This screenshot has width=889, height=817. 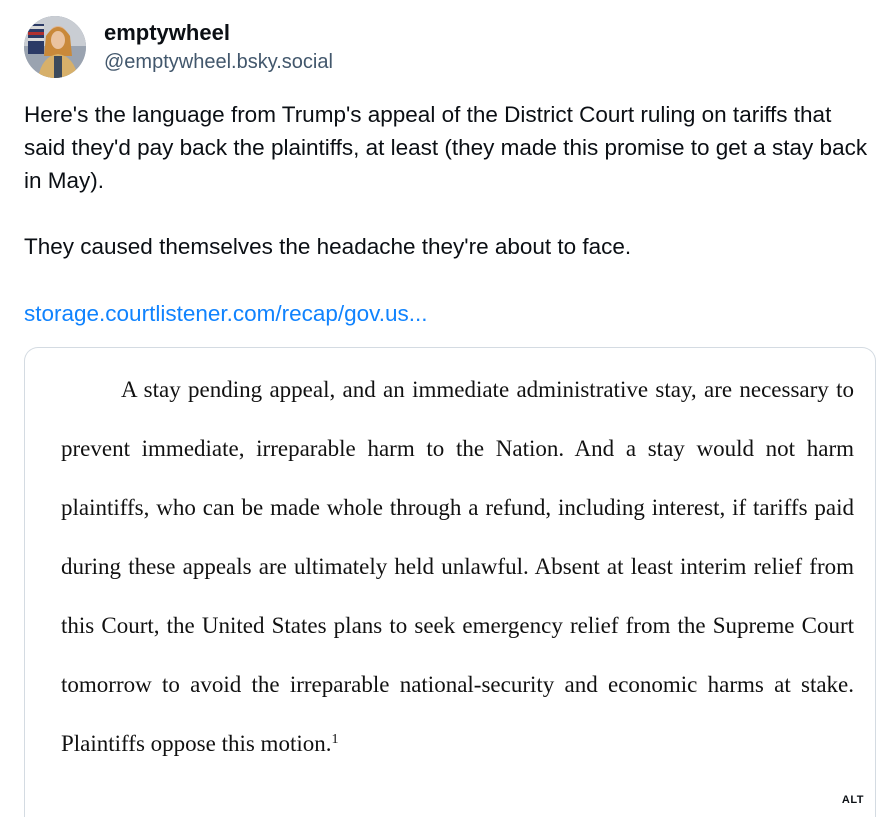 I want to click on post-header: emptywheel @emptywheel.bsky.social, so click(x=178, y=47).